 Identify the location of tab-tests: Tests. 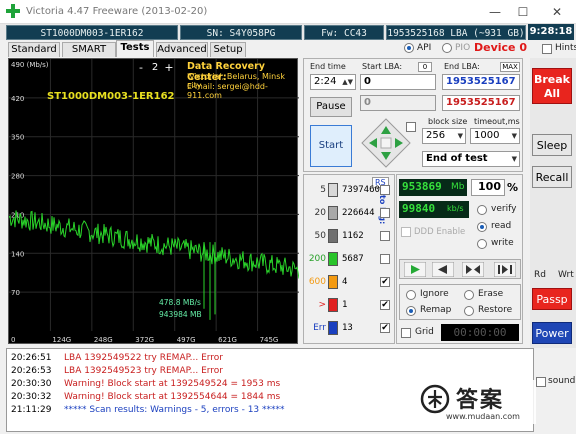
(135, 48).